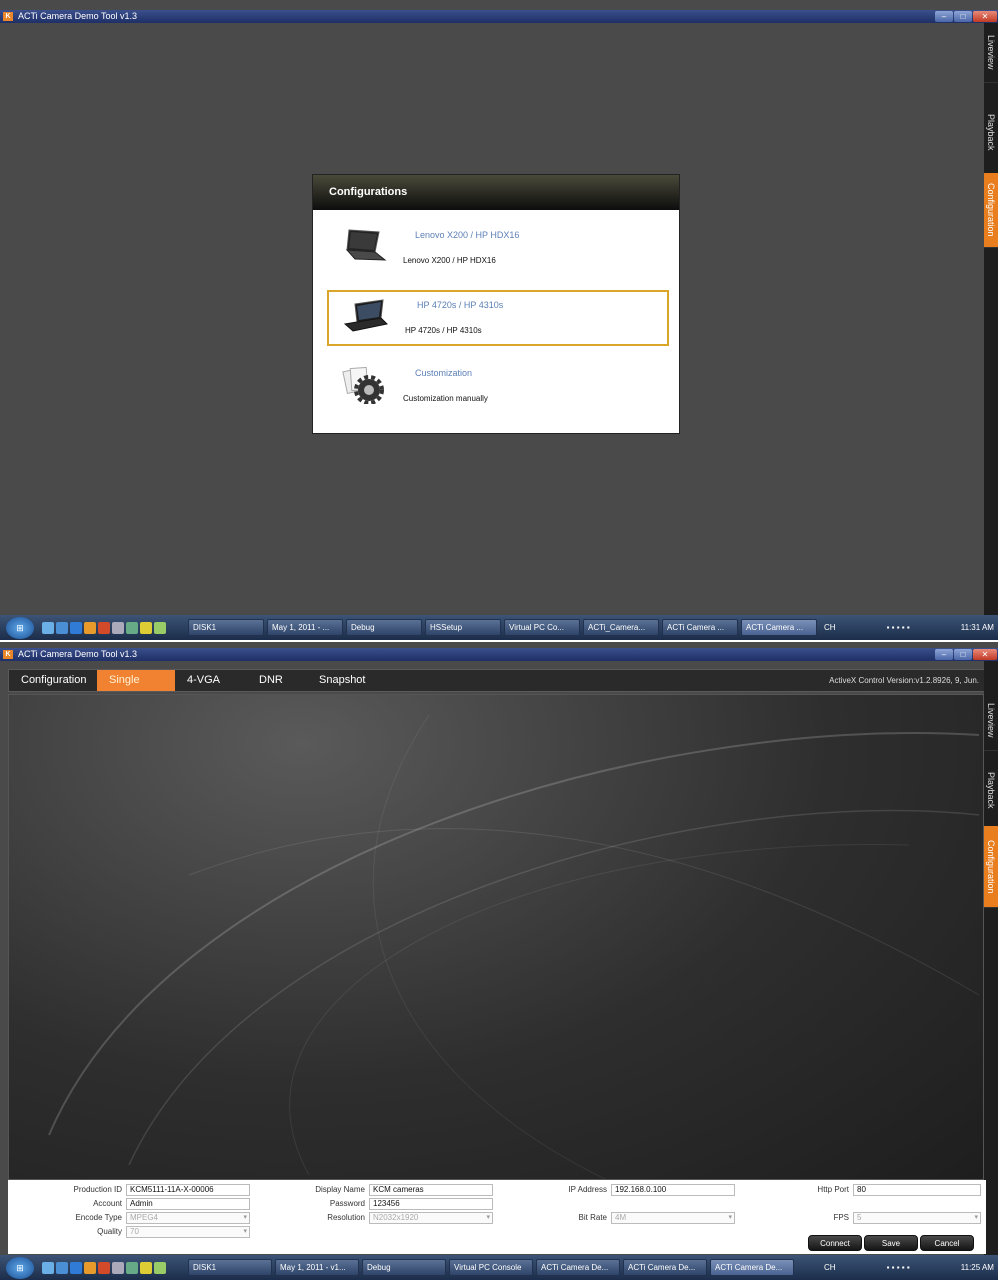  Describe the element at coordinates (977, 1267) in the screenshot. I see `clock: 11:25 AM` at that location.